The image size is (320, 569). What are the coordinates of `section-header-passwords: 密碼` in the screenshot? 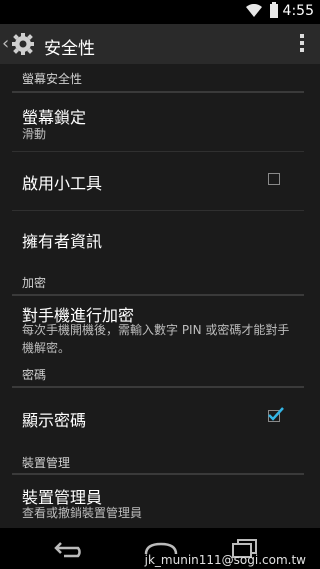 It's located at (34, 375).